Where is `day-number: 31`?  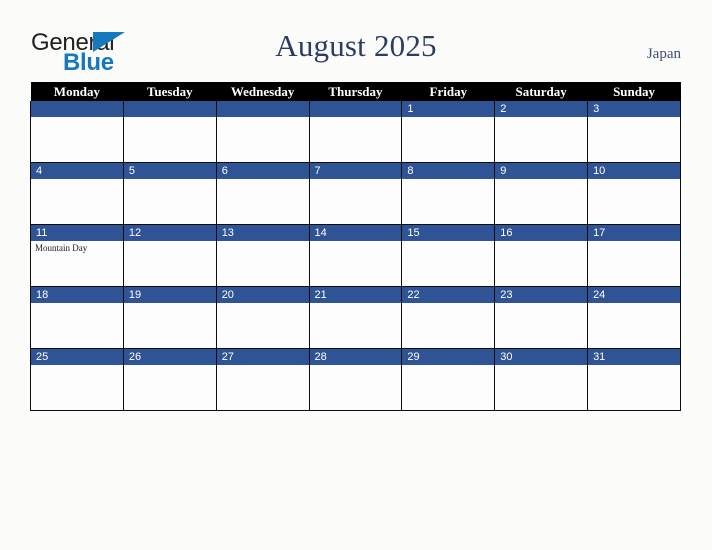 day-number: 31 is located at coordinates (634, 357).